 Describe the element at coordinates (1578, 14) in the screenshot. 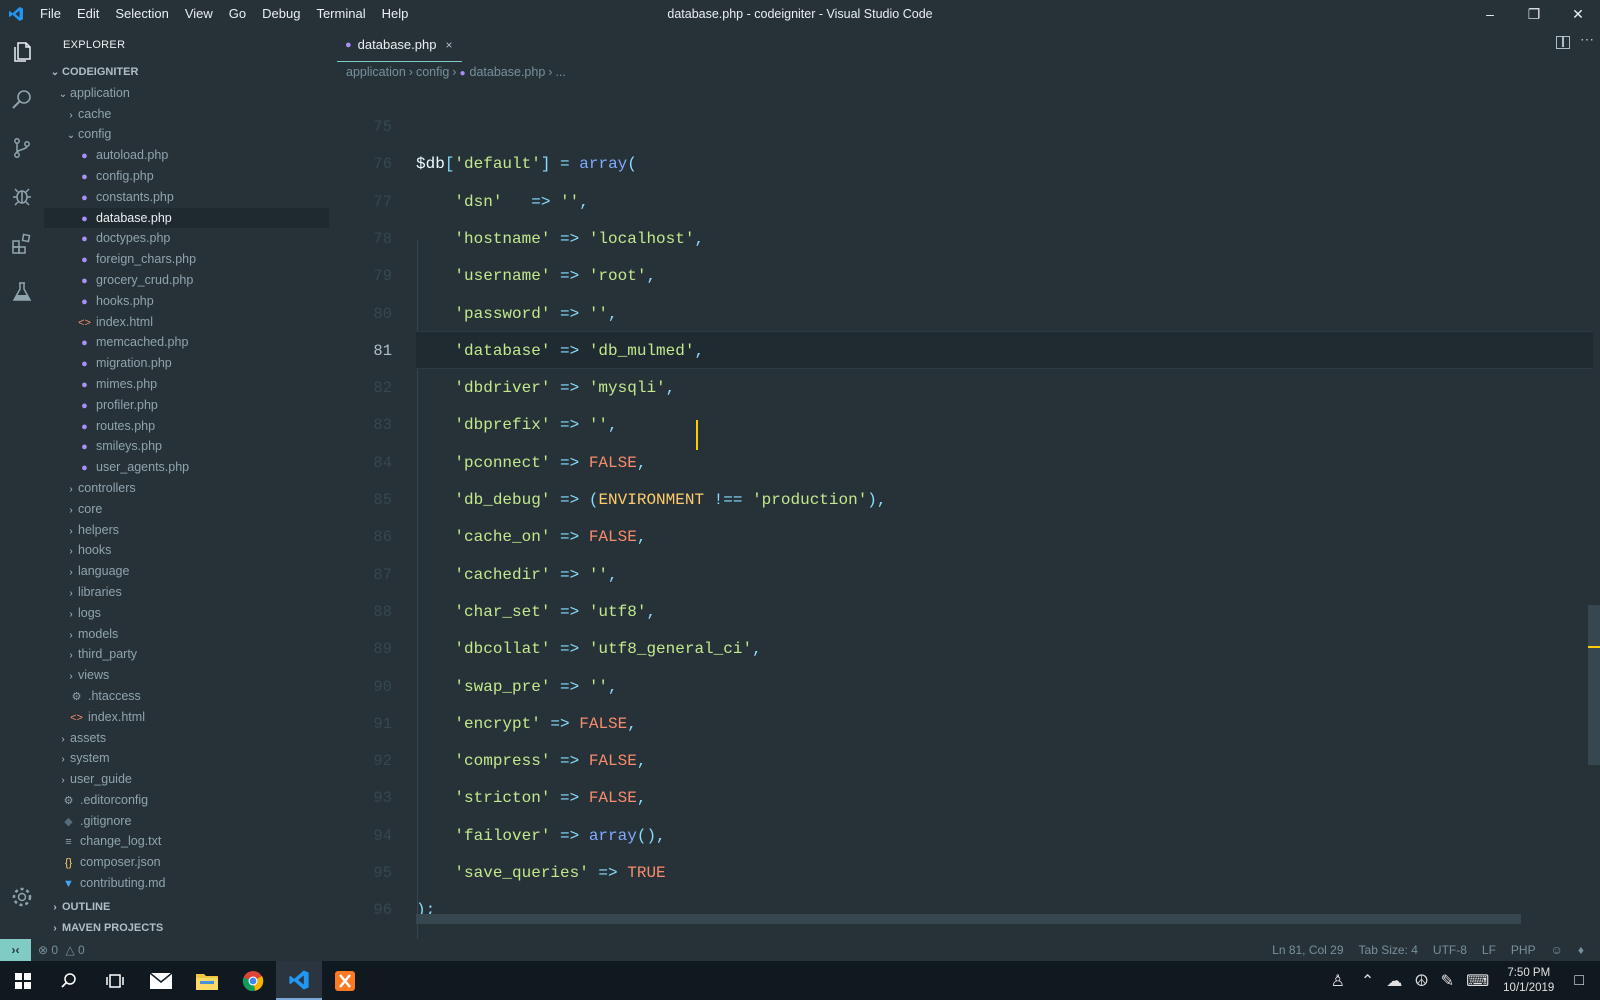

I see `close-window-button: ✕` at that location.